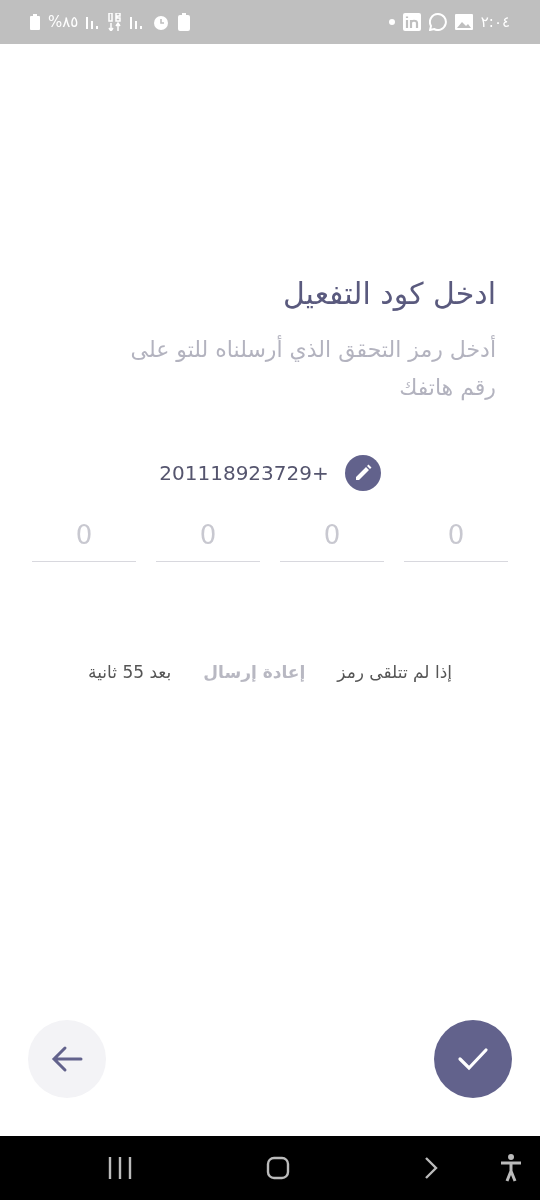 This screenshot has height=1200, width=540. I want to click on recent-apps-button, so click(120, 1168).